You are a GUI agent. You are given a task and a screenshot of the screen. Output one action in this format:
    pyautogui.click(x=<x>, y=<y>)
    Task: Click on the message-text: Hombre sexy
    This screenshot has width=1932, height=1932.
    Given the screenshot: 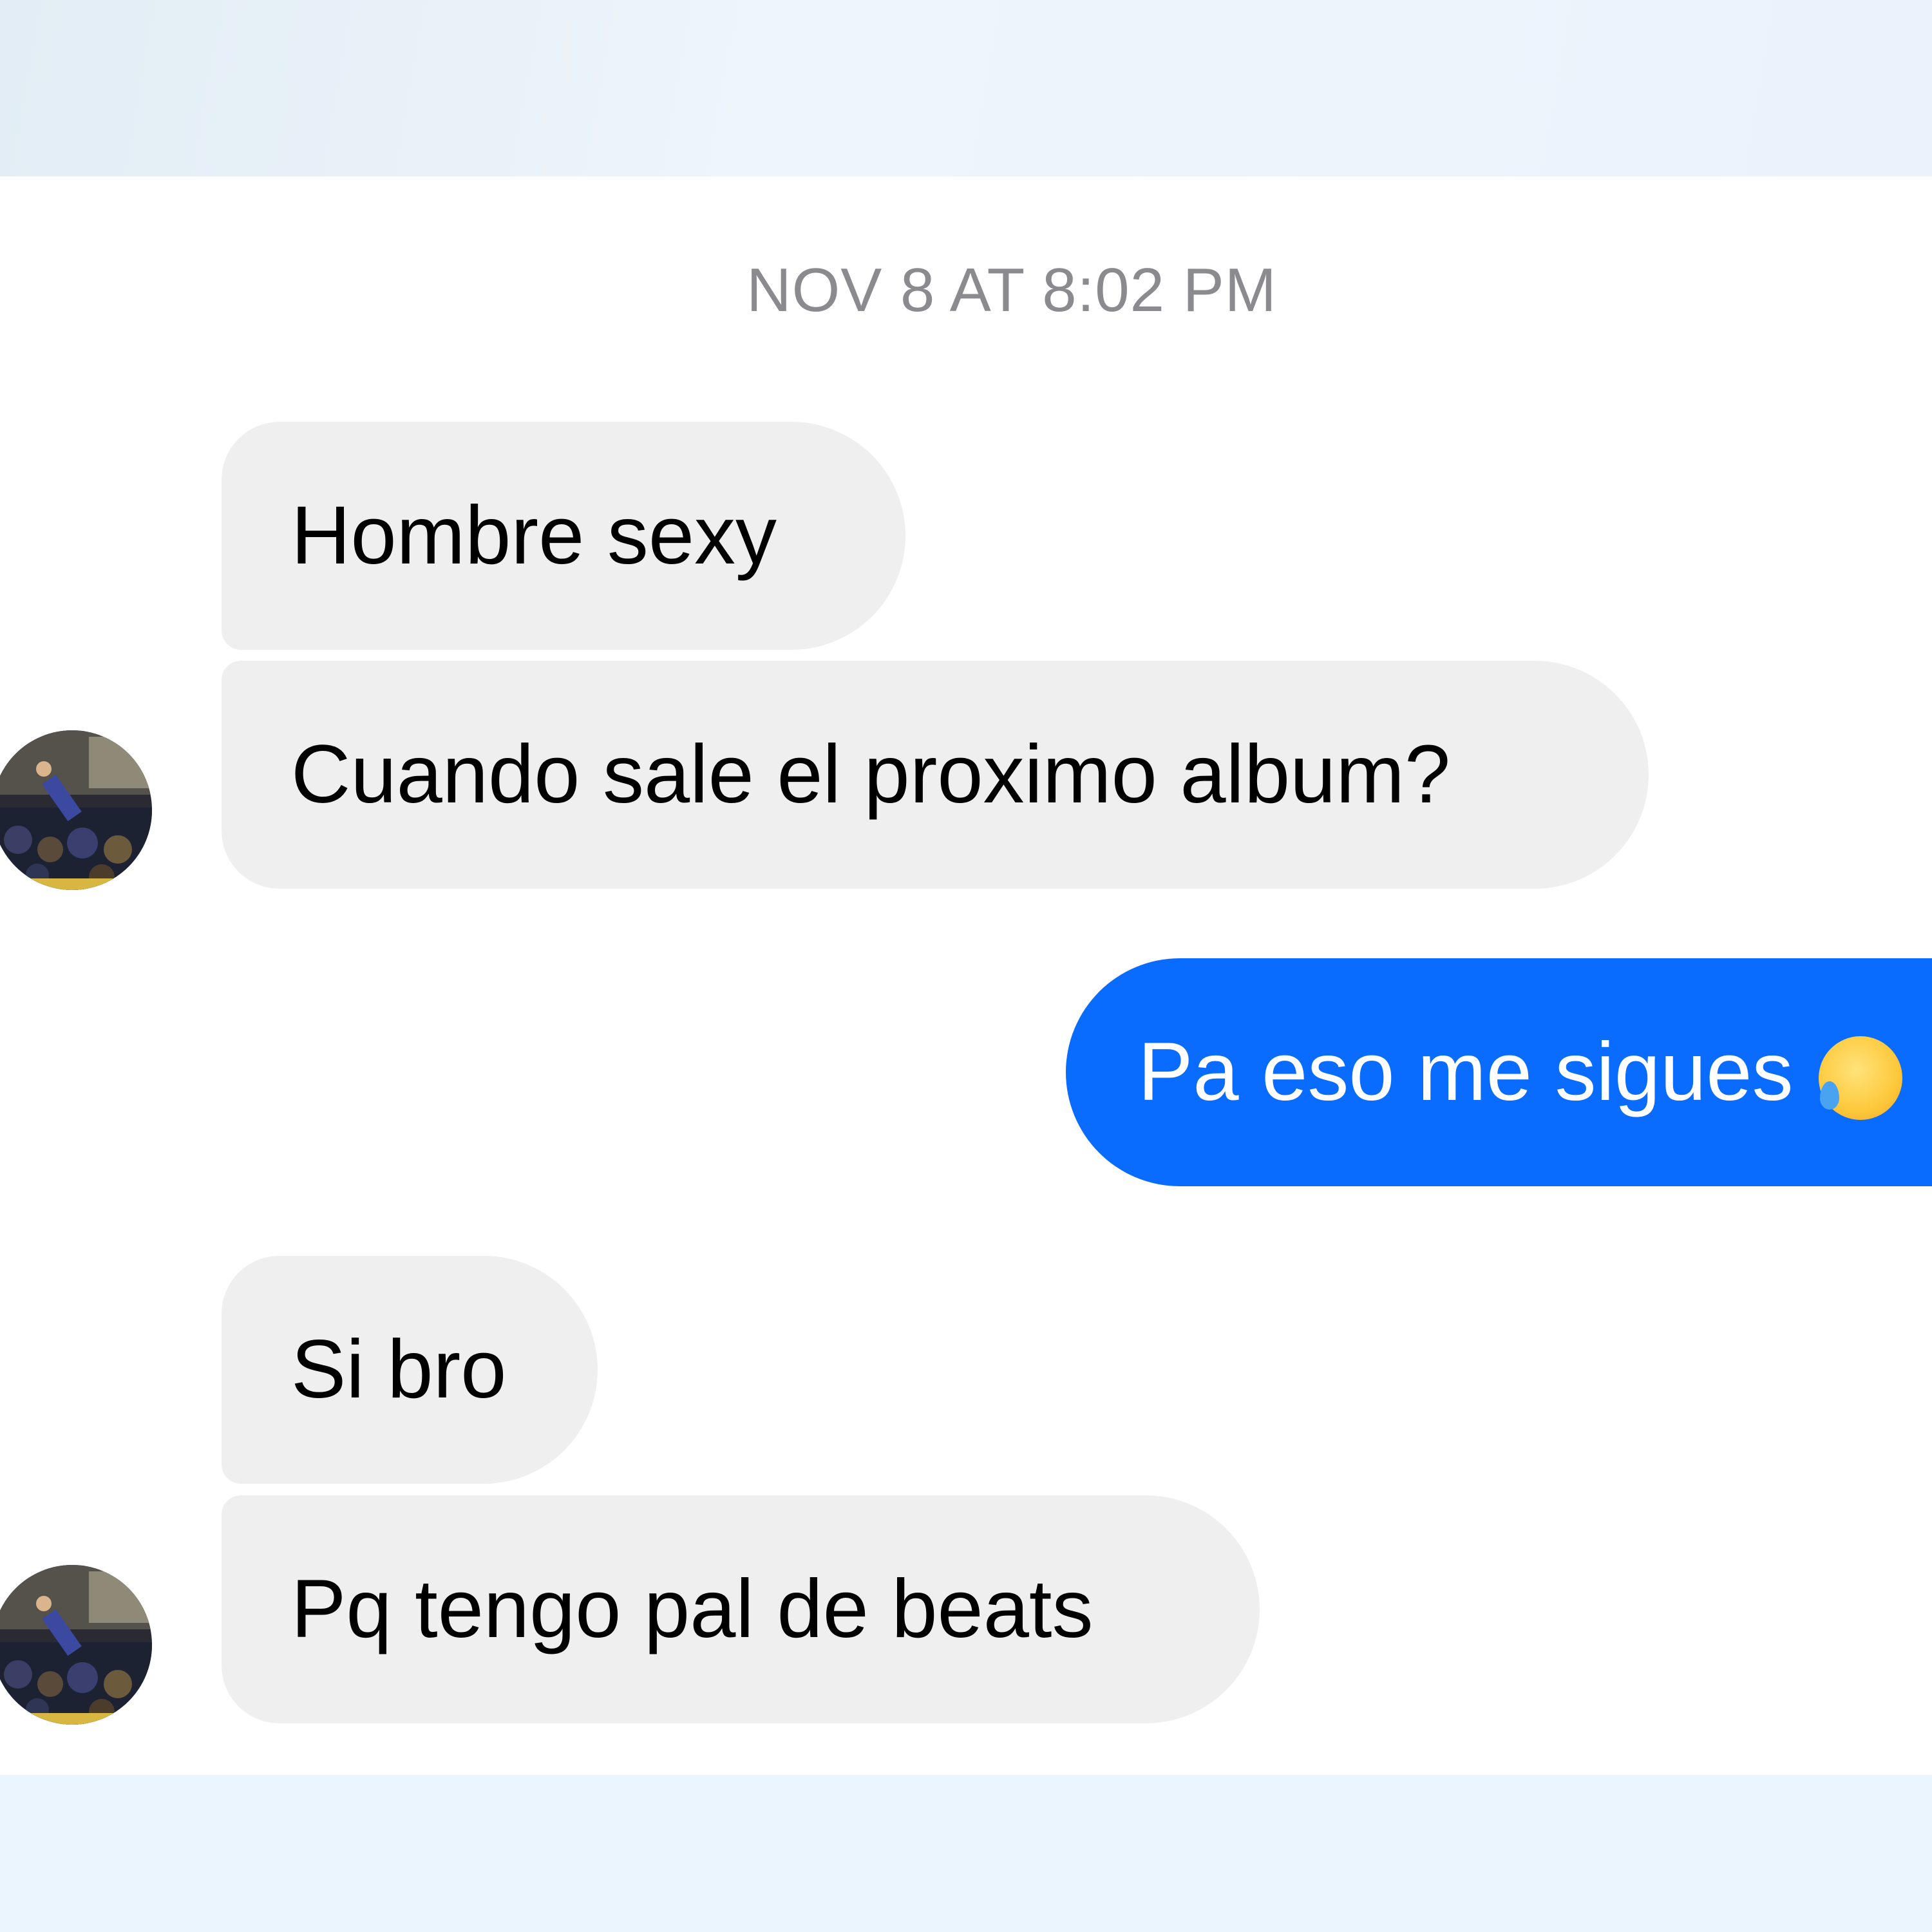 What is the action you would take?
    pyautogui.click(x=534, y=535)
    